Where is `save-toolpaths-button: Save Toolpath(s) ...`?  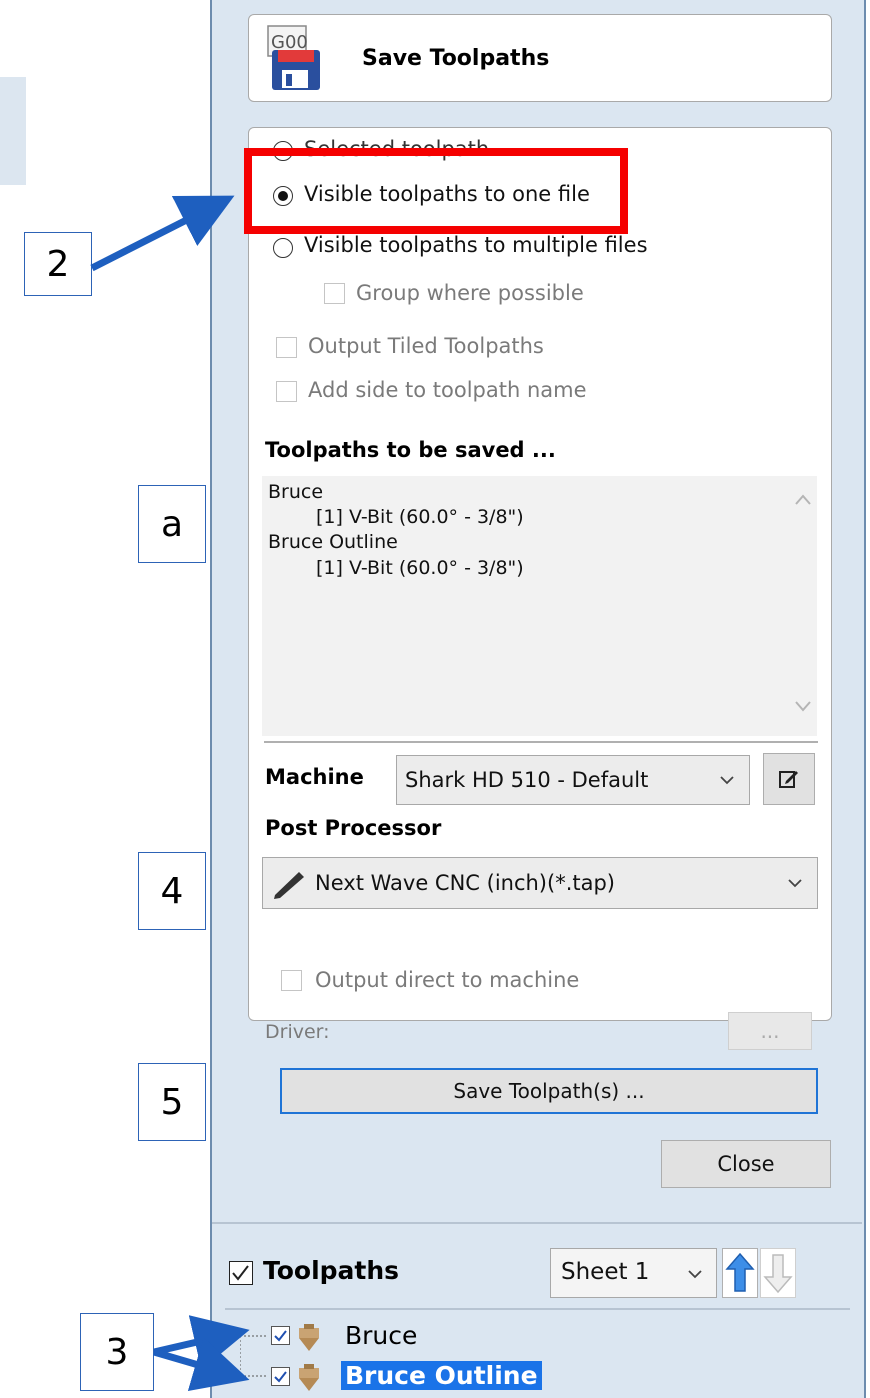 save-toolpaths-button: Save Toolpath(s) ... is located at coordinates (549, 1091).